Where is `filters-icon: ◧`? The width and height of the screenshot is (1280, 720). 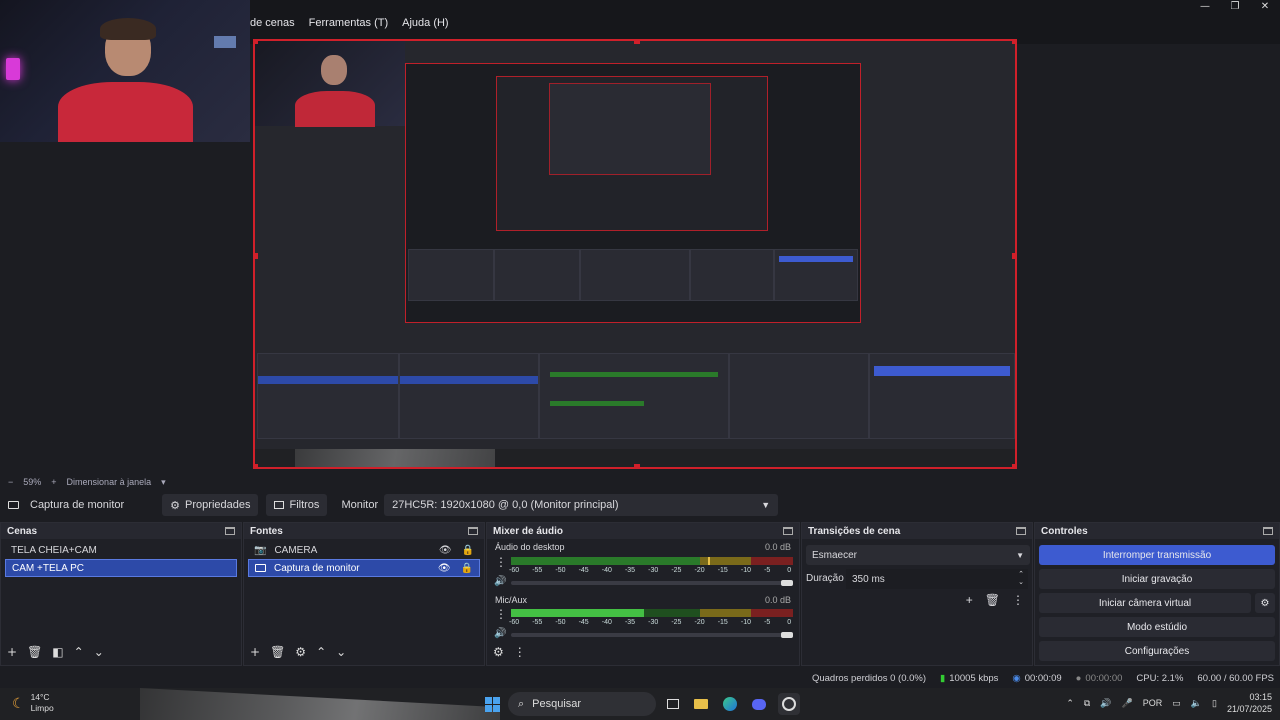
filters-icon: ◧ is located at coordinates (57, 652).